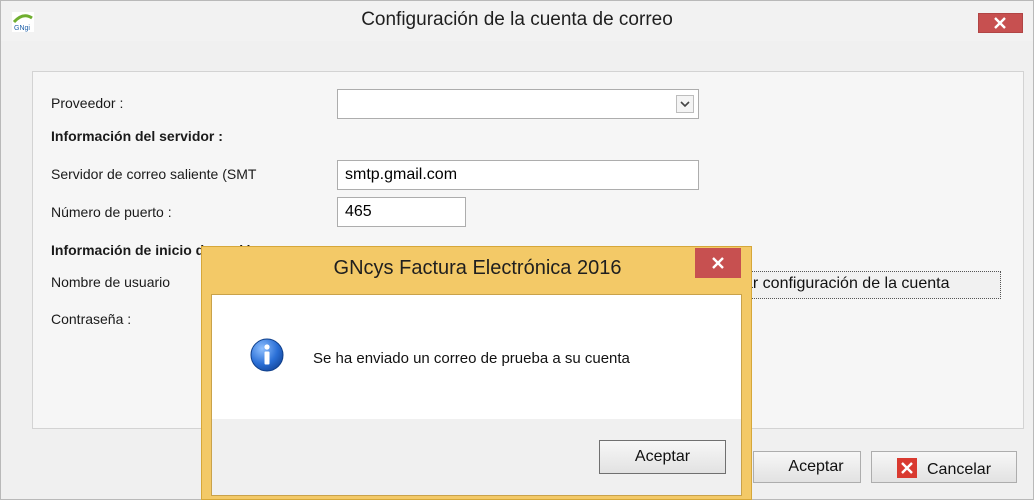 Image resolution: width=1034 pixels, height=500 pixels. What do you see at coordinates (871, 285) in the screenshot?
I see `test-account-settings-button: ar configuración de la cuenta` at bounding box center [871, 285].